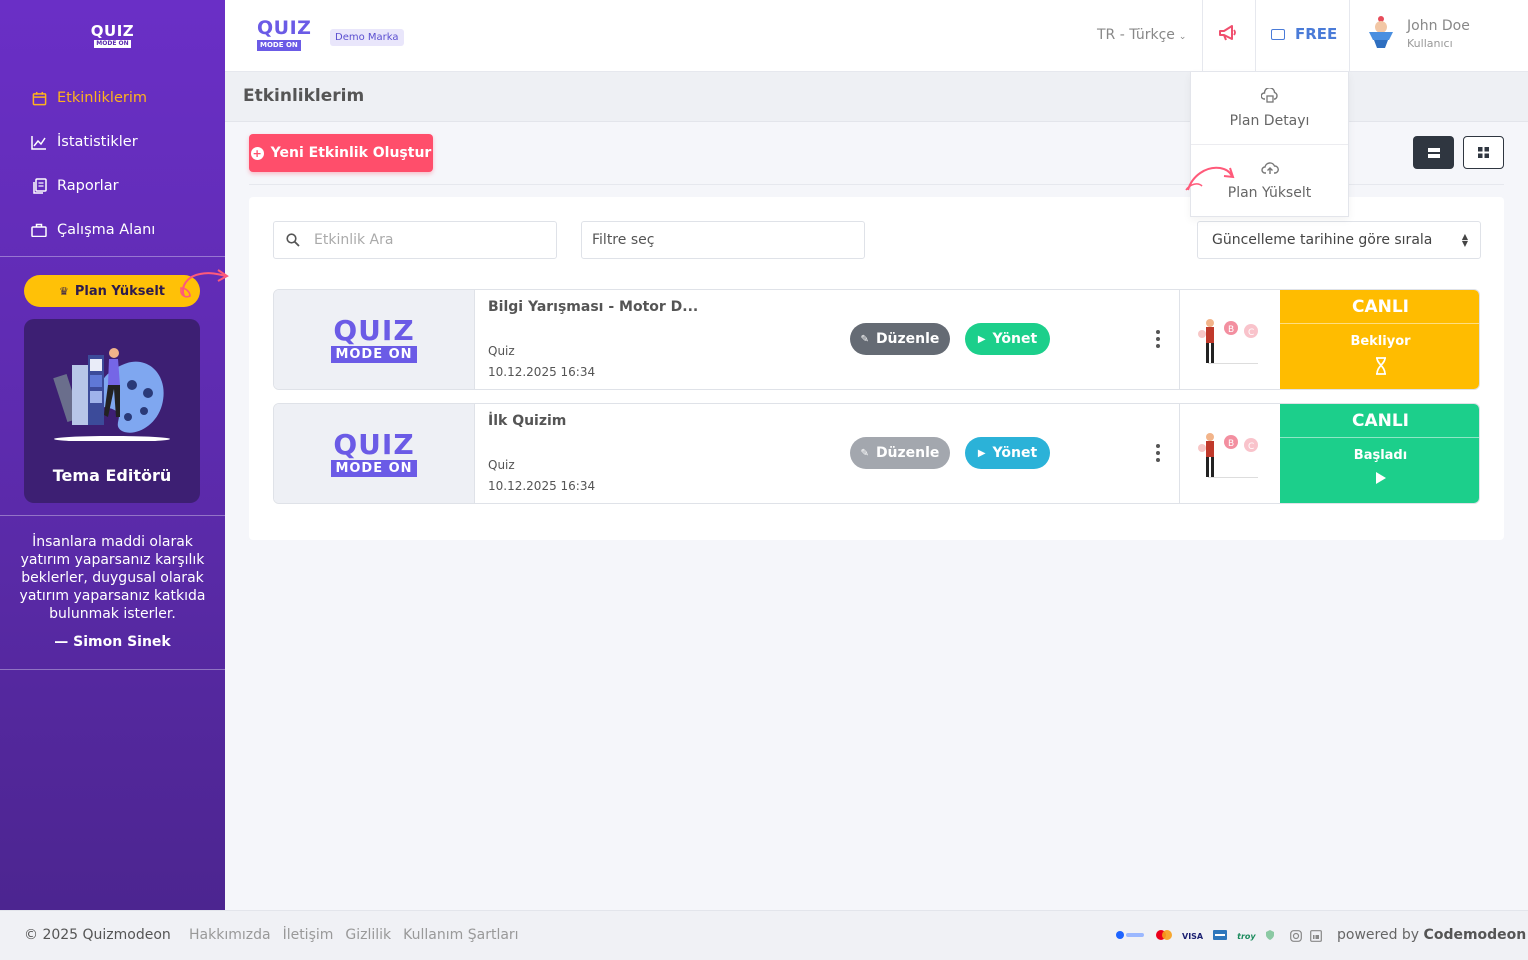 The image size is (1528, 960). I want to click on play-icon: ▶, so click(981, 453).